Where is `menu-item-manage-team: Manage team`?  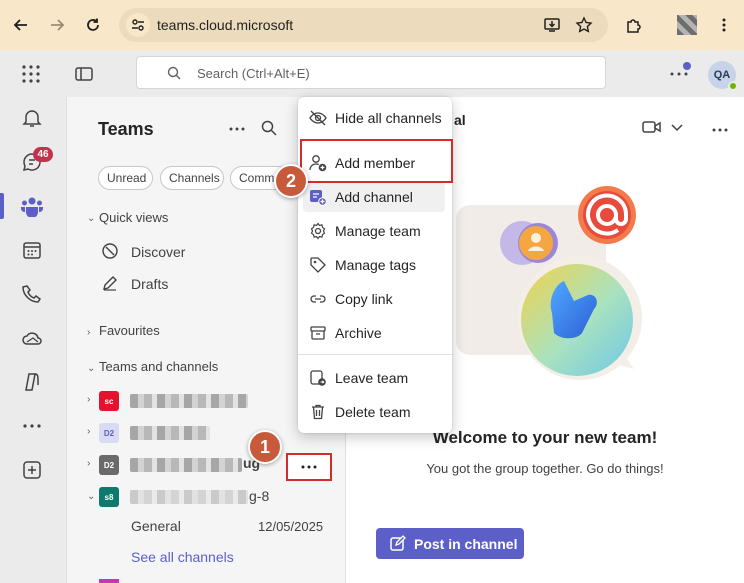
menu-item-manage-team: Manage team is located at coordinates (375, 231).